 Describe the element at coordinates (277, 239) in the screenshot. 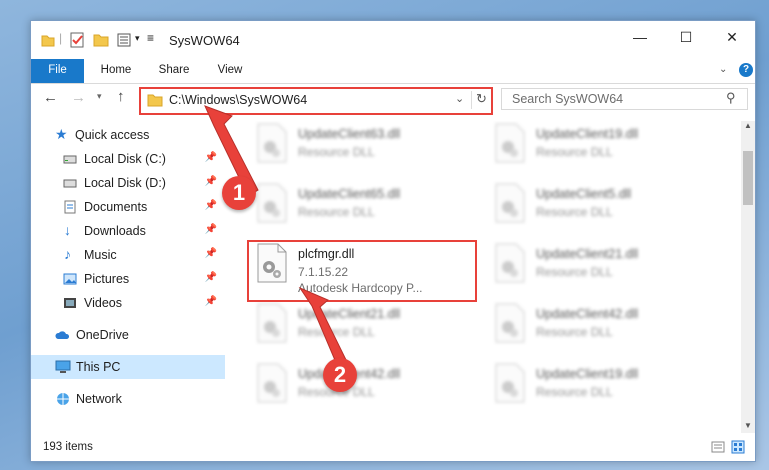

I see `annotation-arrows` at that location.